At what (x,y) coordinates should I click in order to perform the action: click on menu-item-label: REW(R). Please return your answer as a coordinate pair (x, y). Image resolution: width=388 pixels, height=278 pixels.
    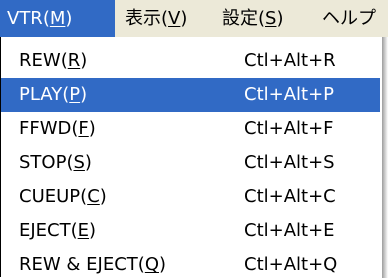
    Looking at the image, I should click on (53, 60).